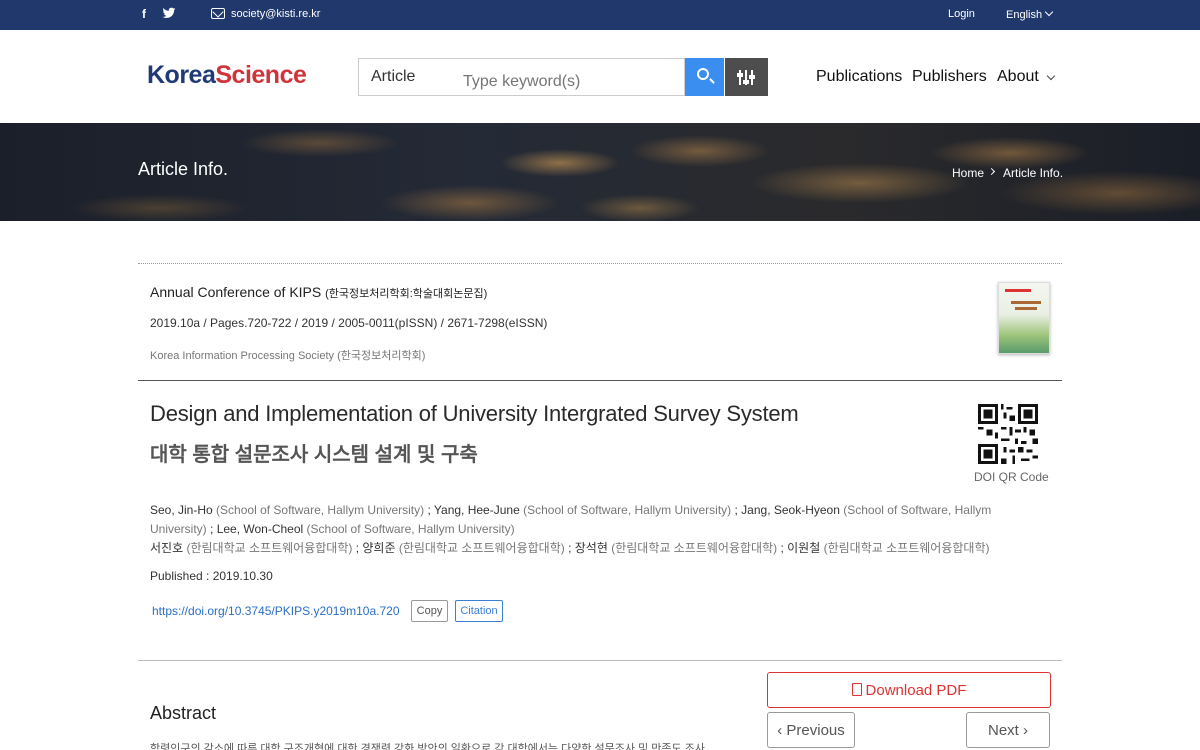 The image size is (1200, 750). Describe the element at coordinates (746, 77) in the screenshot. I see `advanced-search-button` at that location.